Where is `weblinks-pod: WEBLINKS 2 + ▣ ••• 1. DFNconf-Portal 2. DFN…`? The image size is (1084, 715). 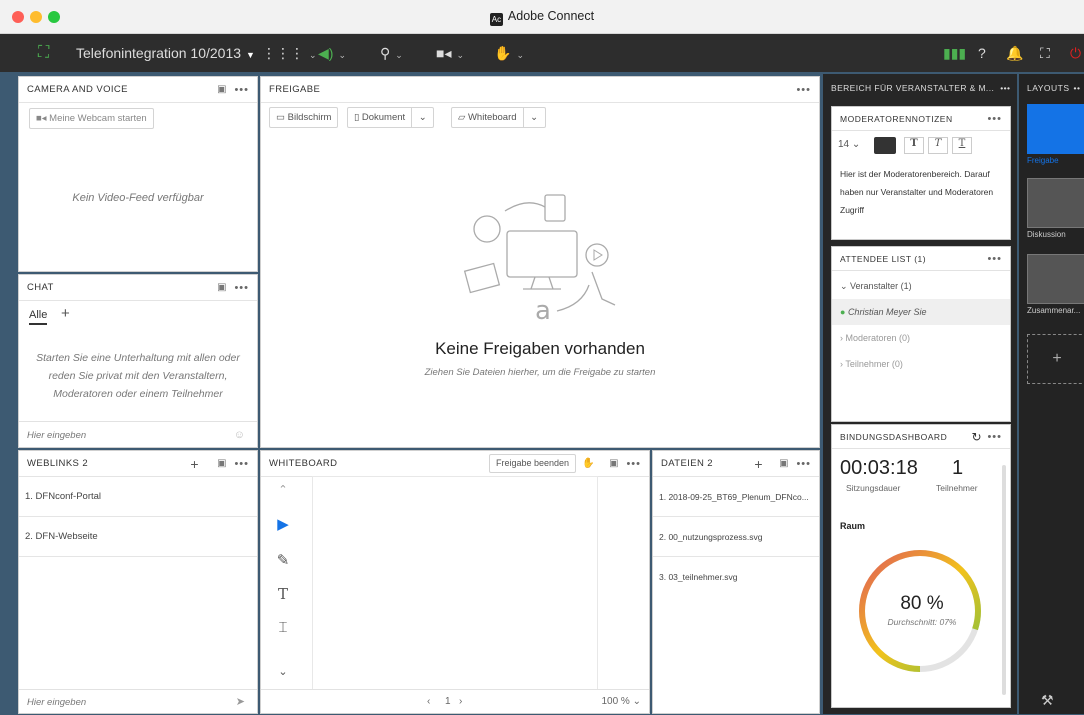 weblinks-pod: WEBLINKS 2 + ▣ ••• 1. DFNconf-Portal 2. DFN… is located at coordinates (138, 582).